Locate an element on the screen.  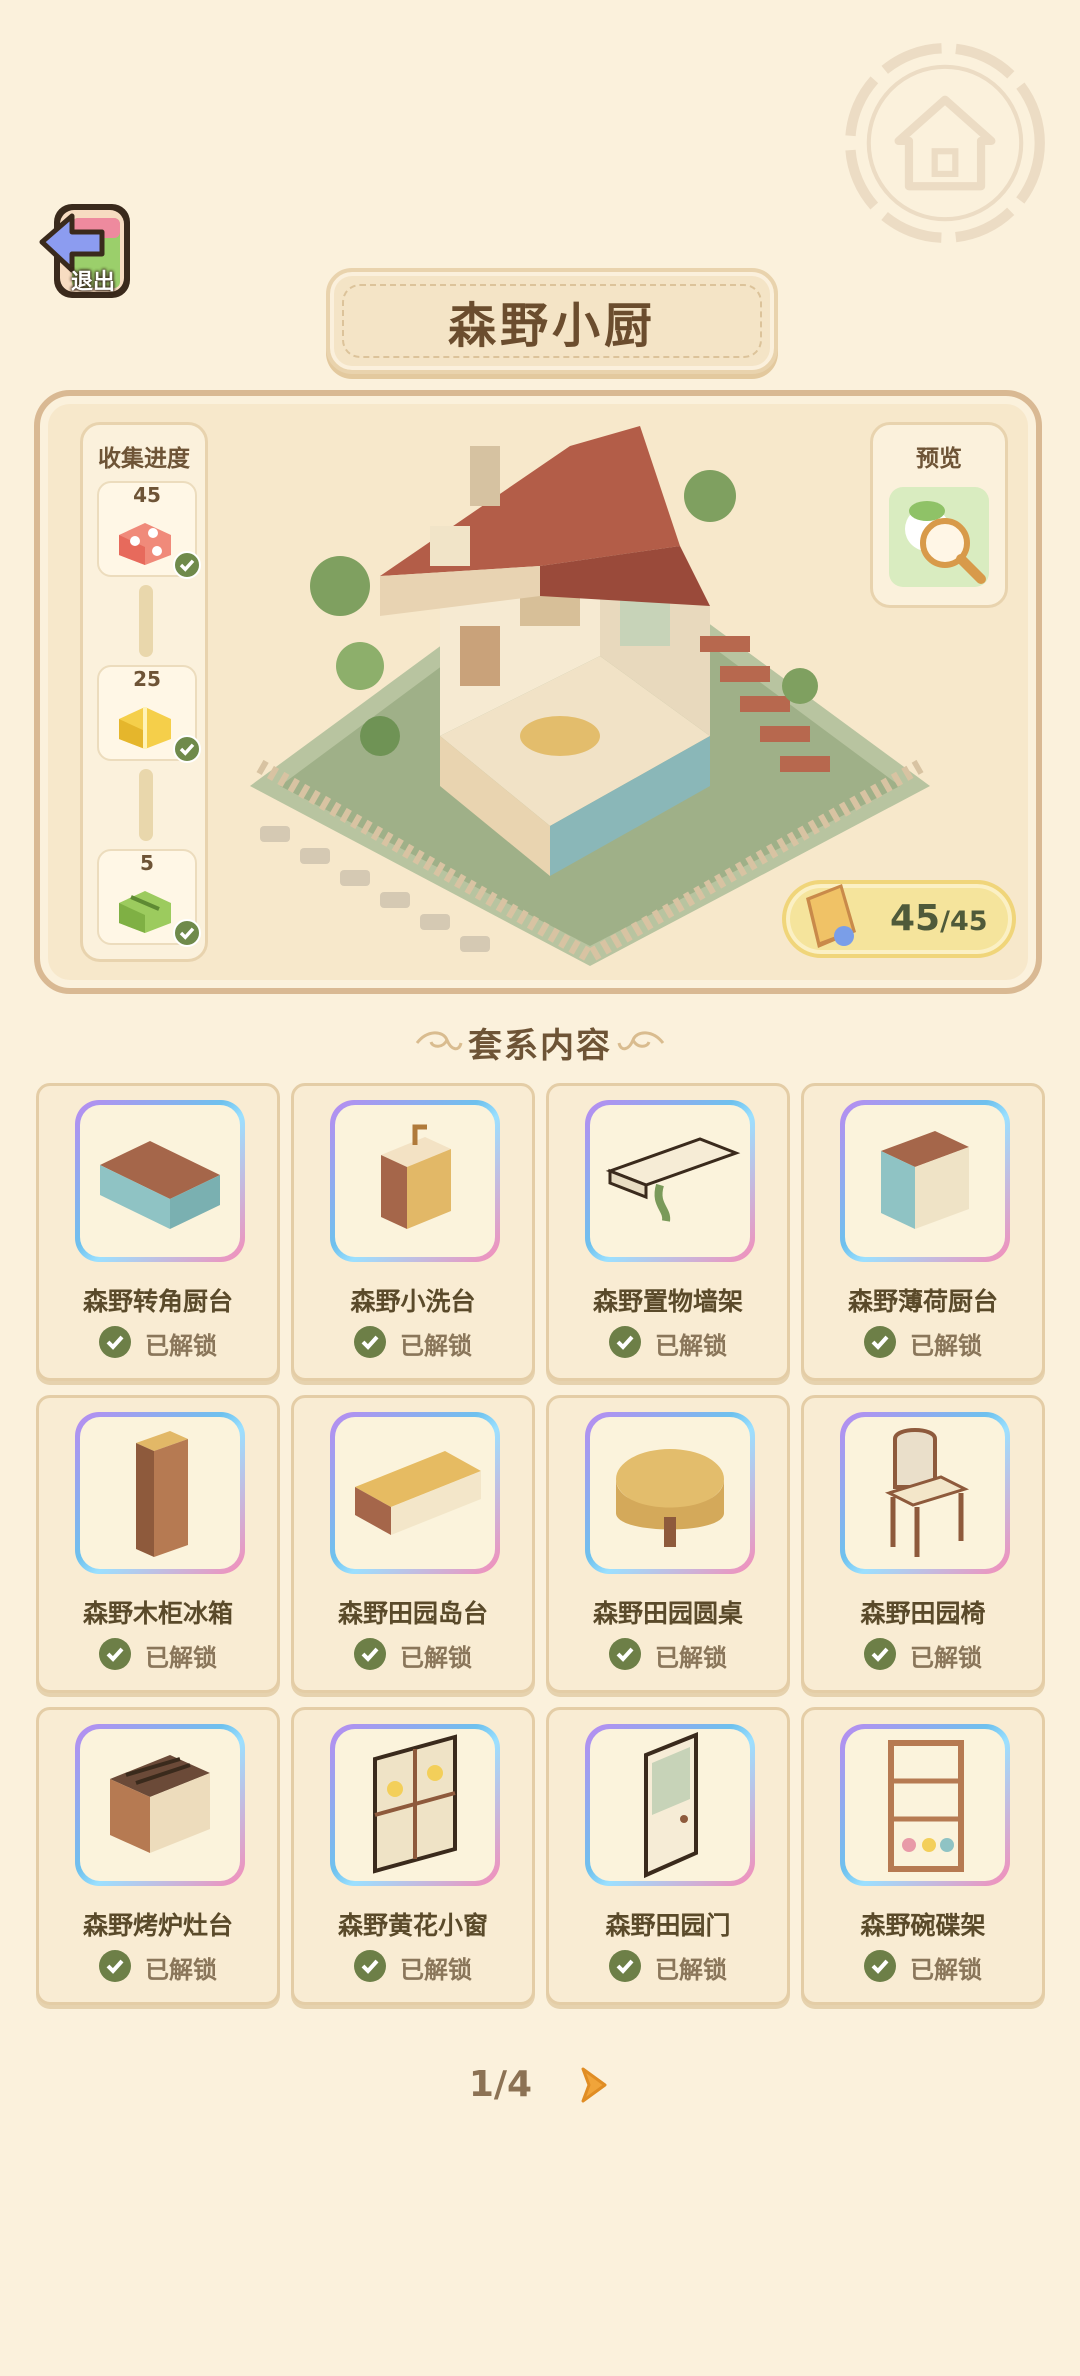
item-name: 森野黄花小窗 is located at coordinates (412, 1925).